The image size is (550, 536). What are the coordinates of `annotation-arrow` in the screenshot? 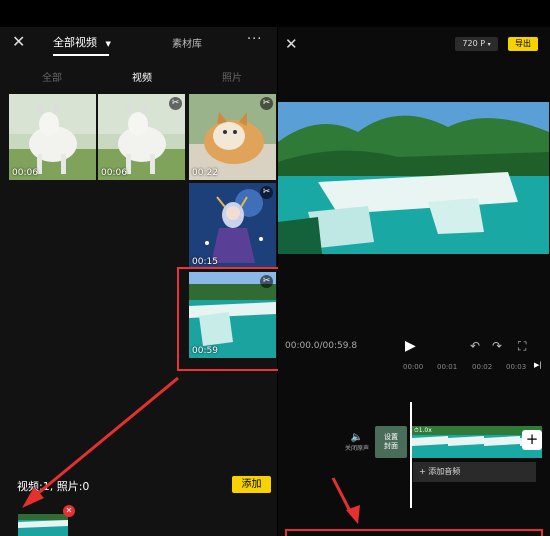 It's located at (414, 506).